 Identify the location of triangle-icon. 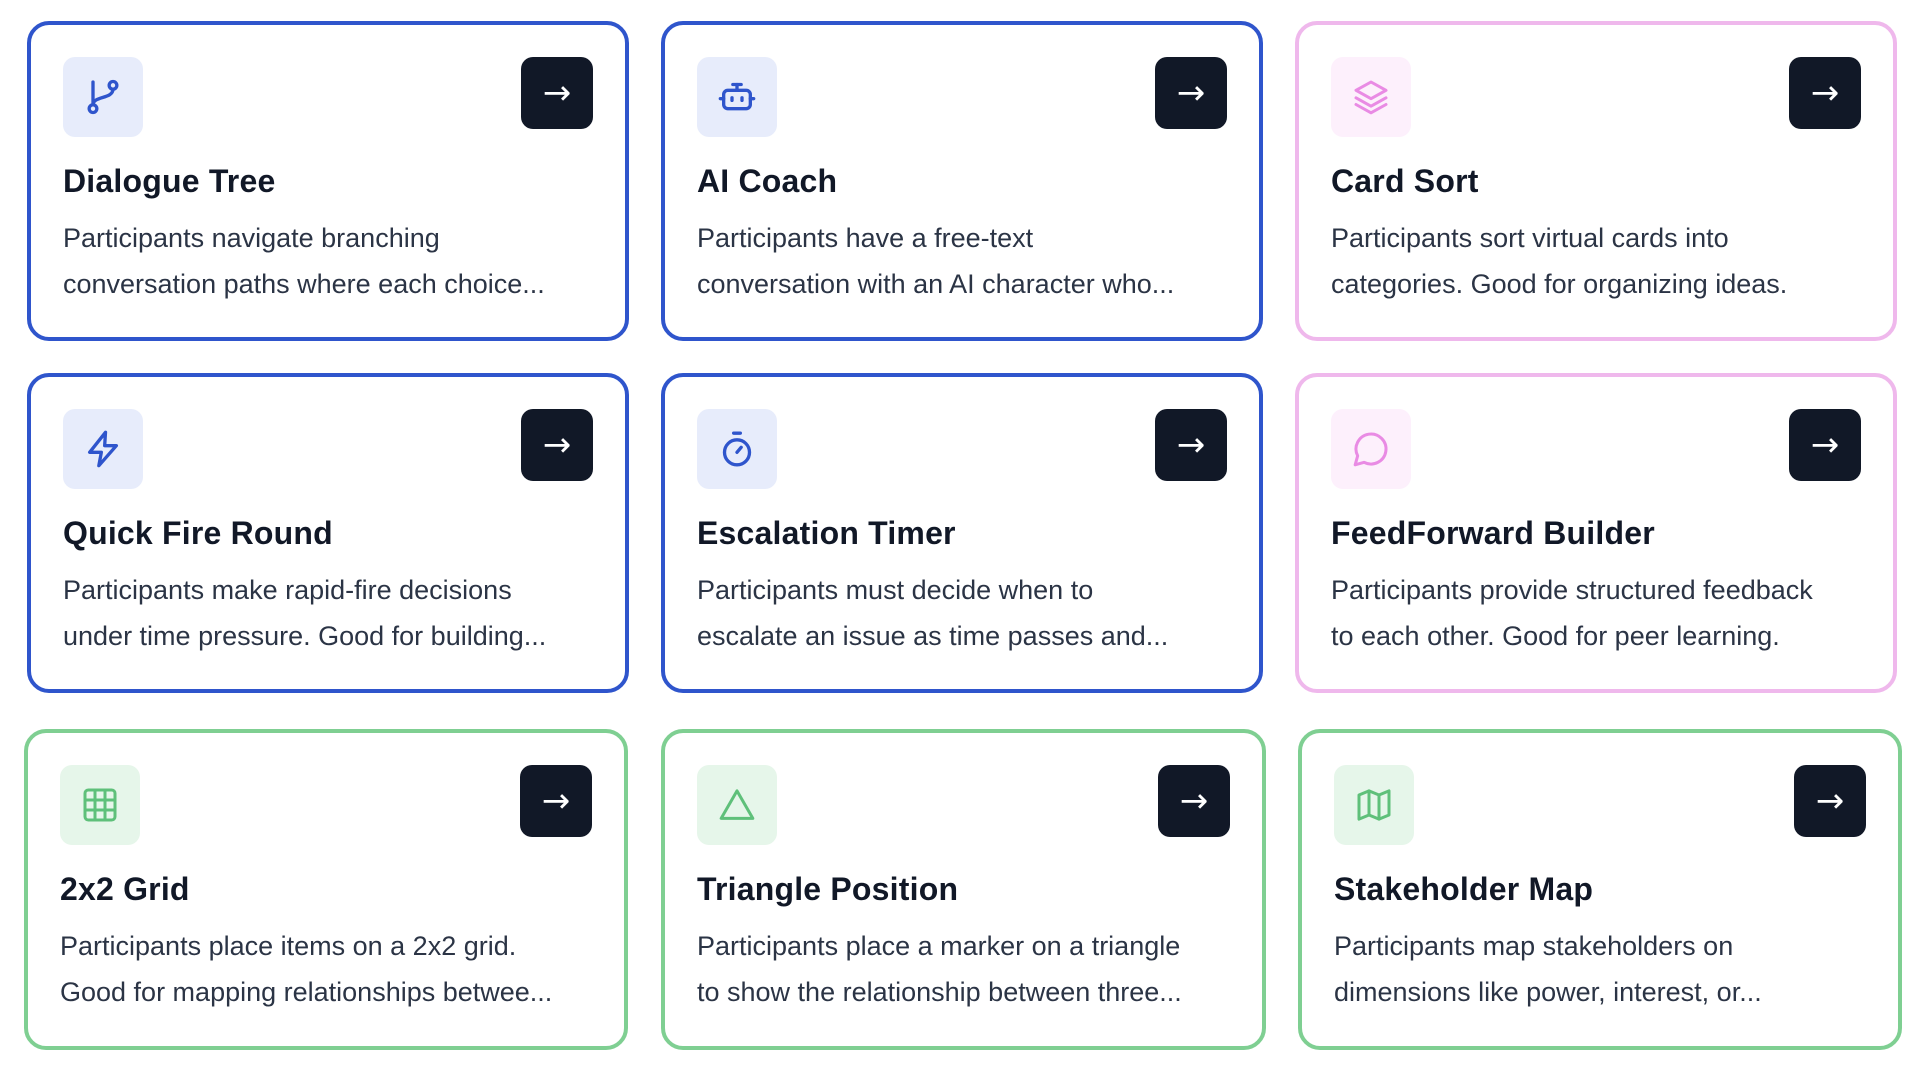
(737, 805).